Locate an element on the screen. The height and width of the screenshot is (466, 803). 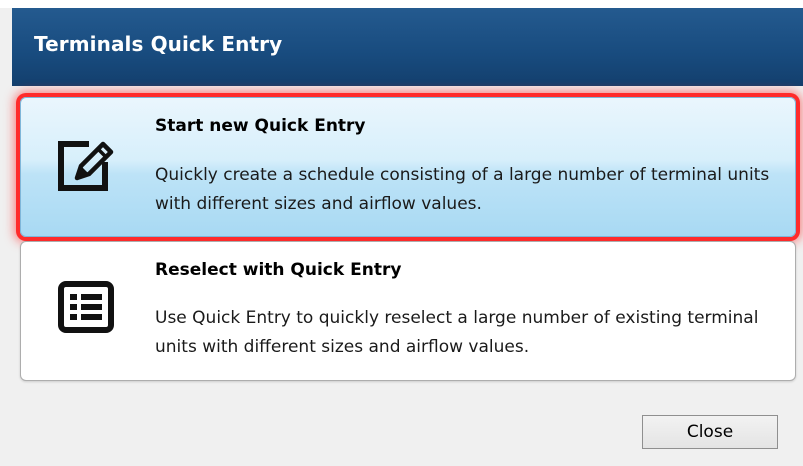
top-strip is located at coordinates (401, 4).